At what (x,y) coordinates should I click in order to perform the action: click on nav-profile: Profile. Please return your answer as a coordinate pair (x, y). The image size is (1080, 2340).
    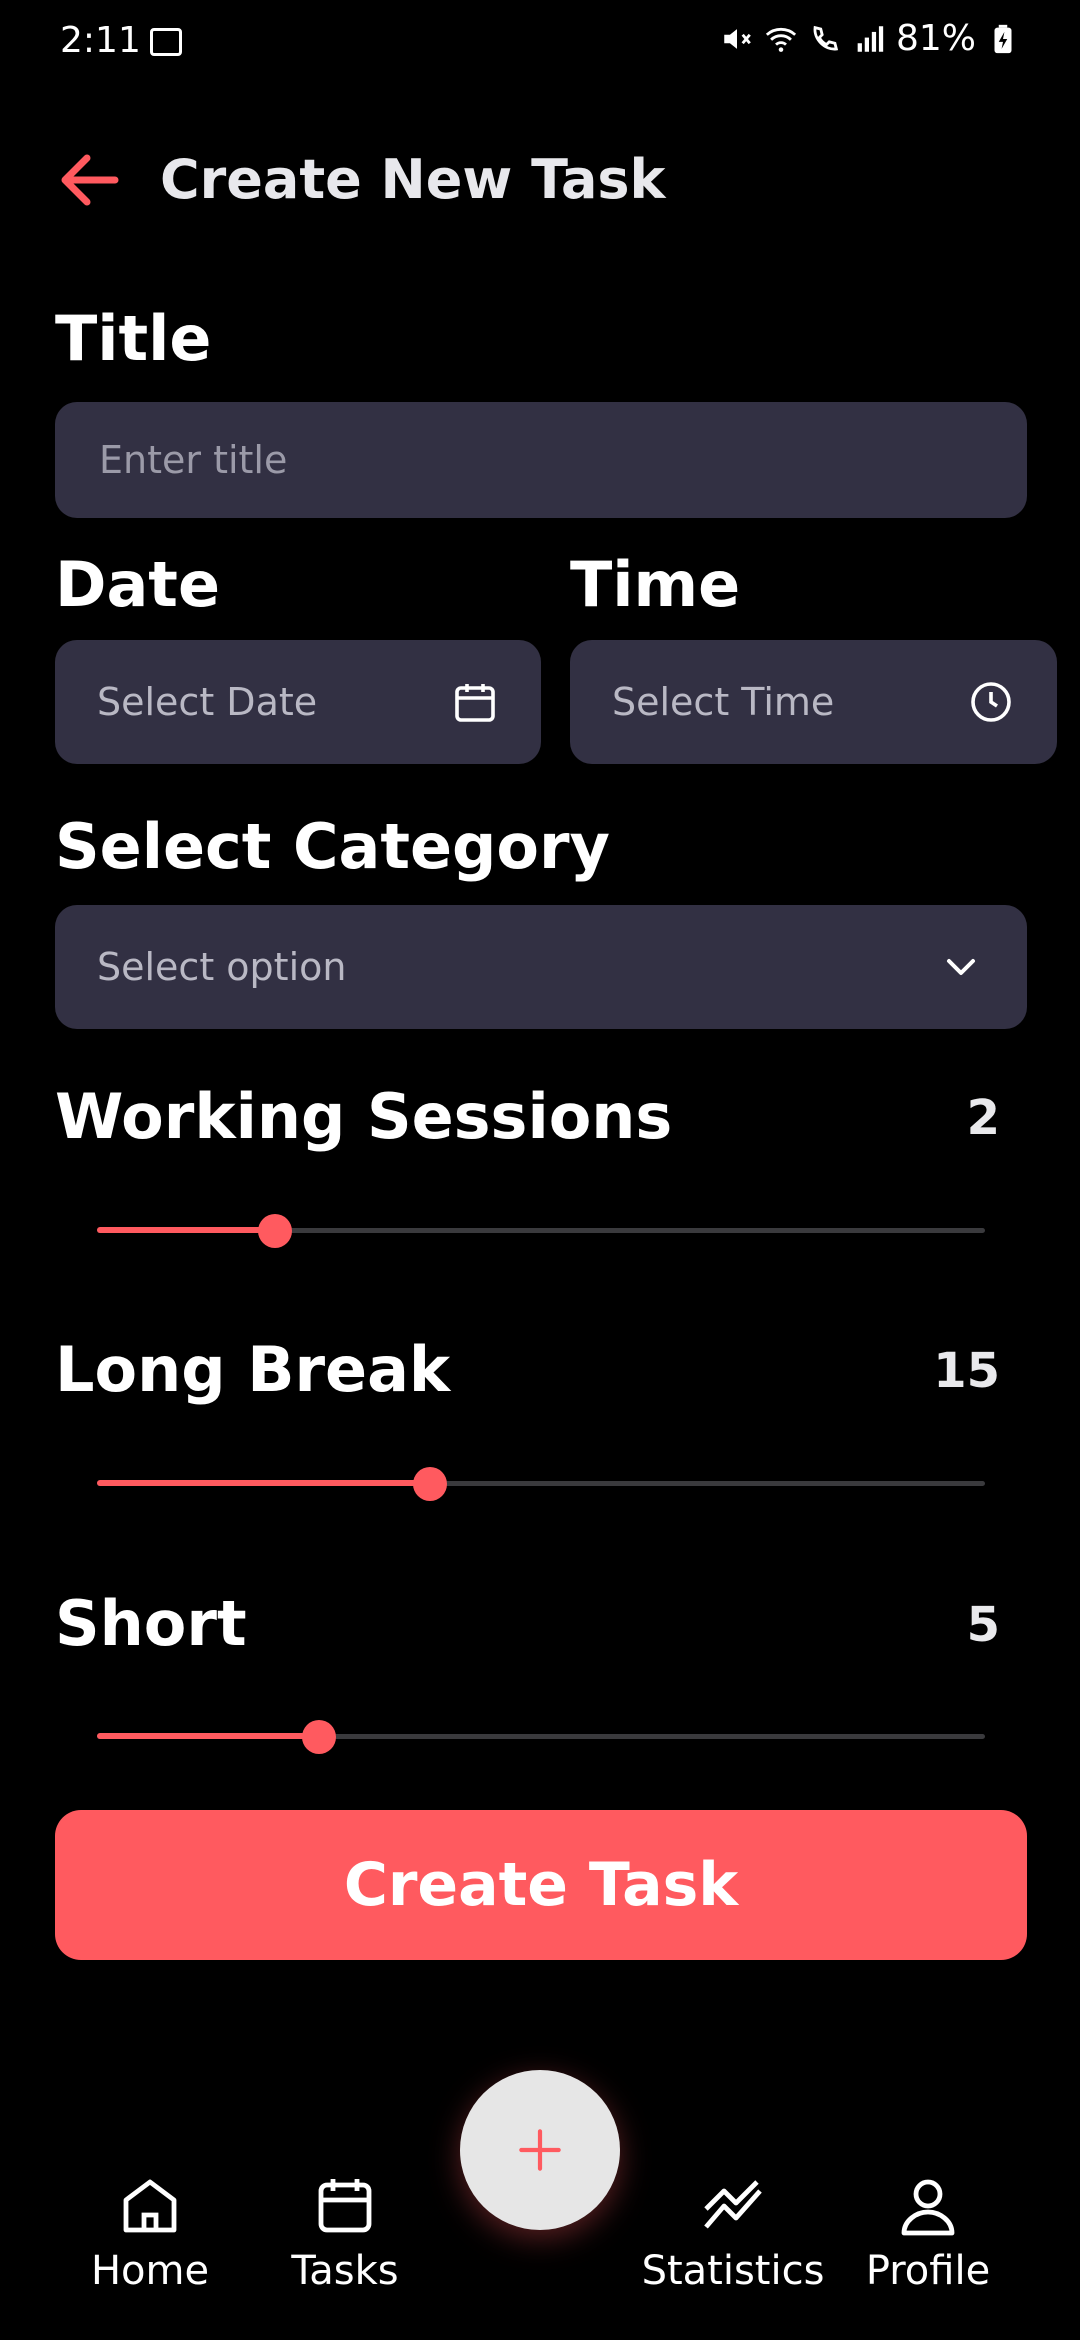
    Looking at the image, I should click on (928, 2232).